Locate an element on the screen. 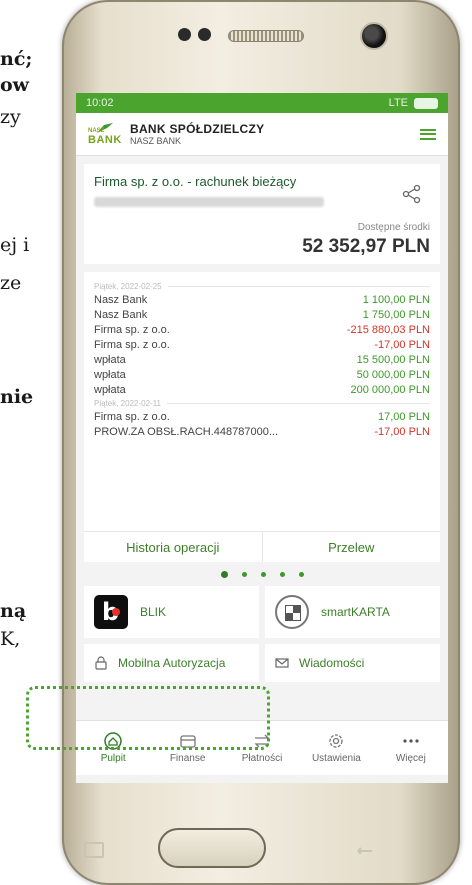 This screenshot has width=472, height=885. sensor-dots is located at coordinates (198, 35).